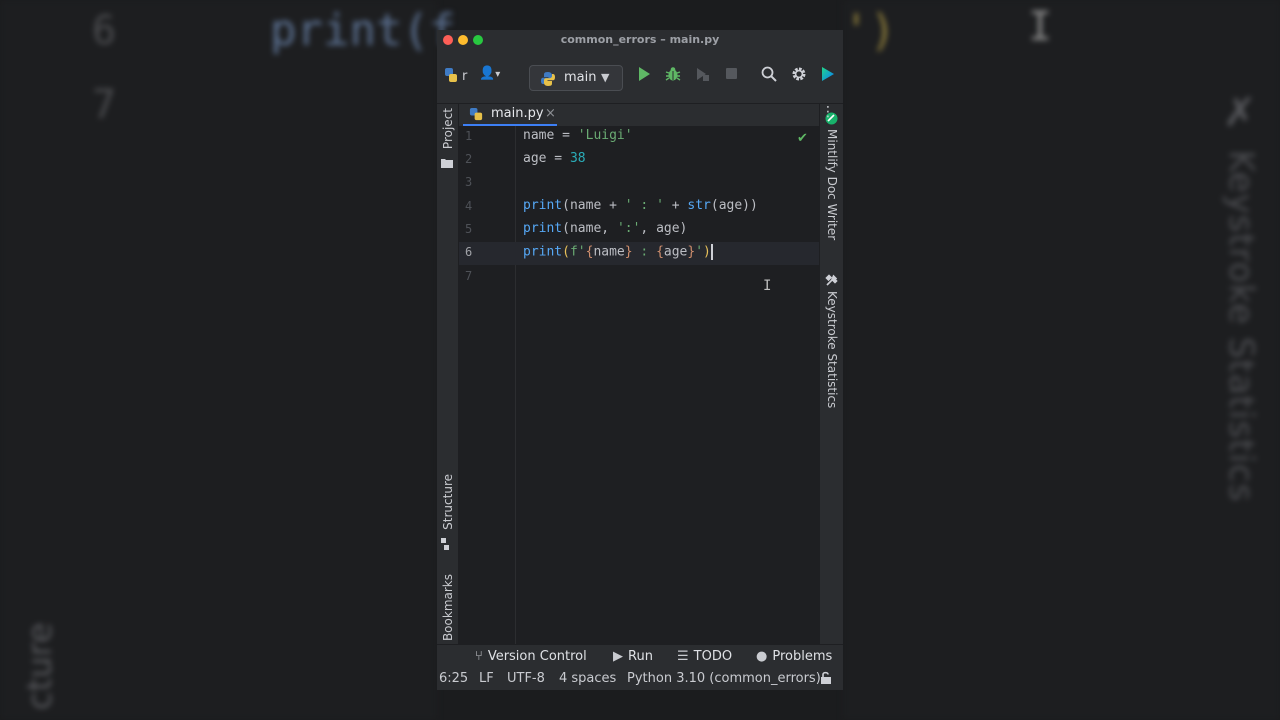 The height and width of the screenshot is (720, 1280). Describe the element at coordinates (448, 383) in the screenshot. I see `left-tool-strip: Project Structure Bookmarks` at that location.